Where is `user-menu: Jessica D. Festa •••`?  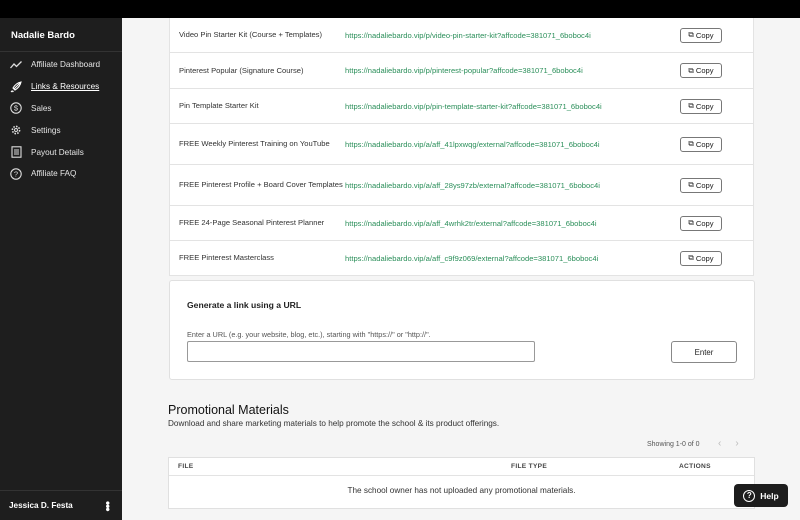 user-menu: Jessica D. Festa ••• is located at coordinates (61, 505).